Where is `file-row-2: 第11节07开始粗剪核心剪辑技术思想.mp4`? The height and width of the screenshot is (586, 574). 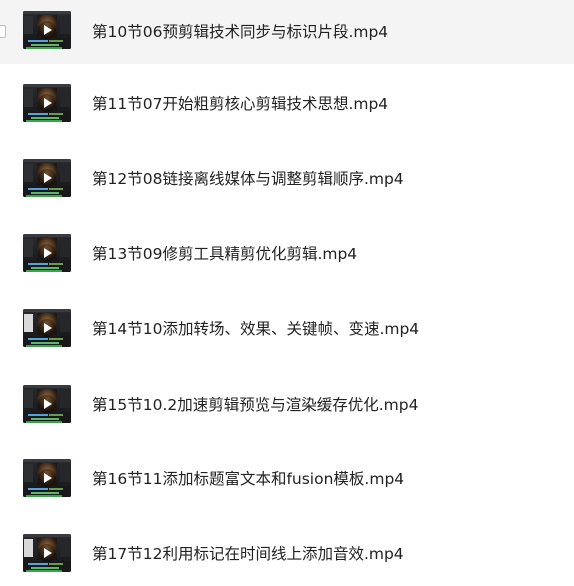
file-row-2: 第11节07开始粗剪核心剪辑技术思想.mp4 is located at coordinates (287, 104).